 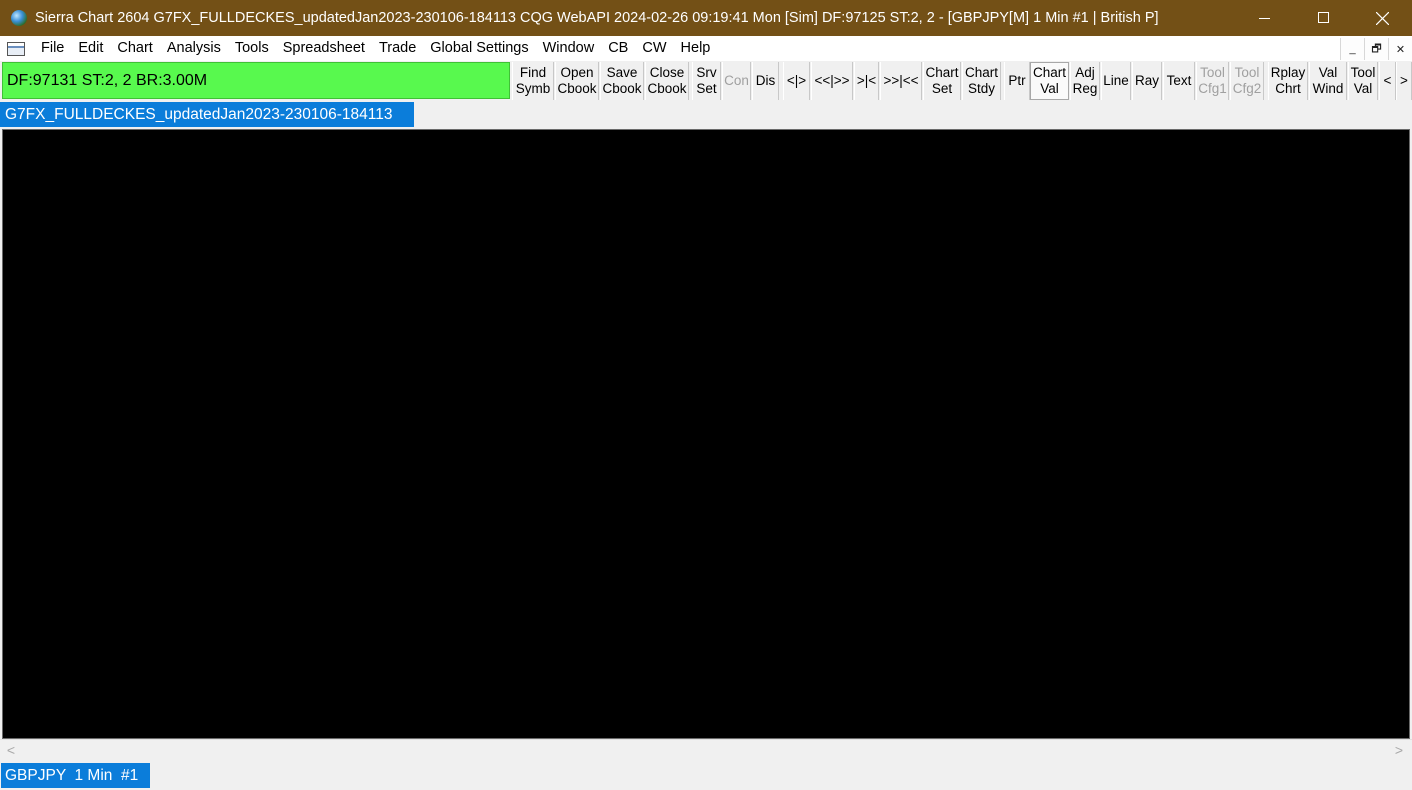 I want to click on chart-settings-button: Chart Set, so click(x=942, y=81).